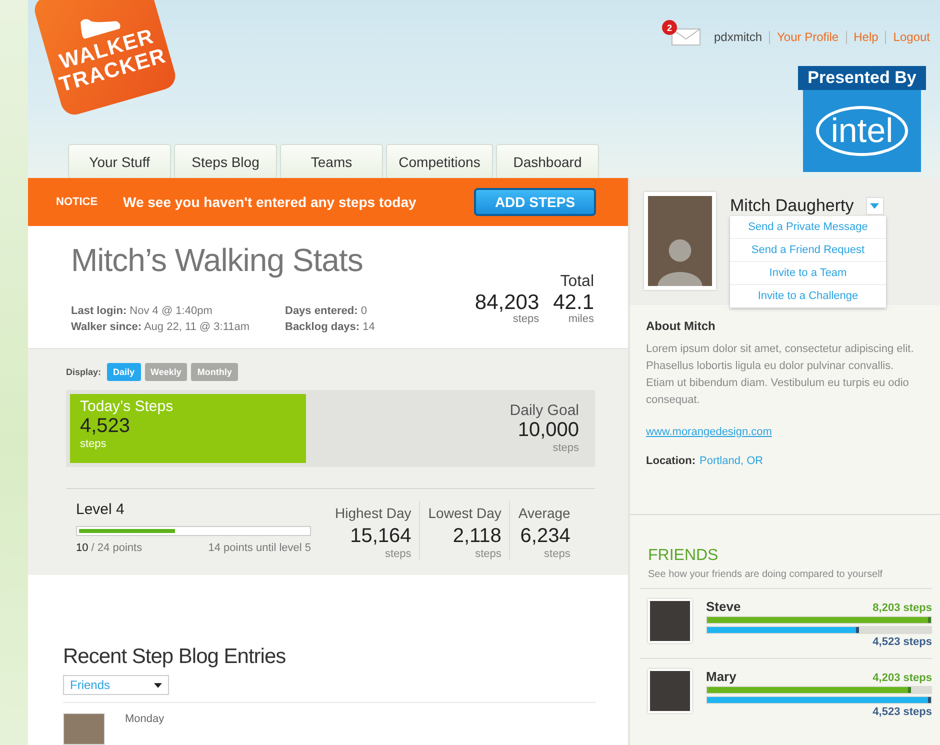 The image size is (940, 745). Describe the element at coordinates (507, 302) in the screenshot. I see `total-value: 84,203` at that location.